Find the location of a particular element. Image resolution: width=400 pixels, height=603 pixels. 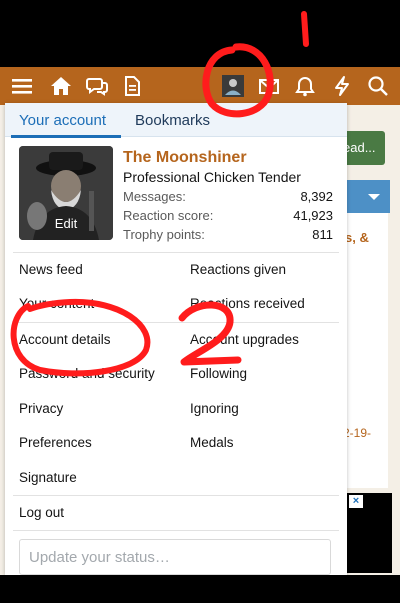

avatar: Edit is located at coordinates (66, 193).